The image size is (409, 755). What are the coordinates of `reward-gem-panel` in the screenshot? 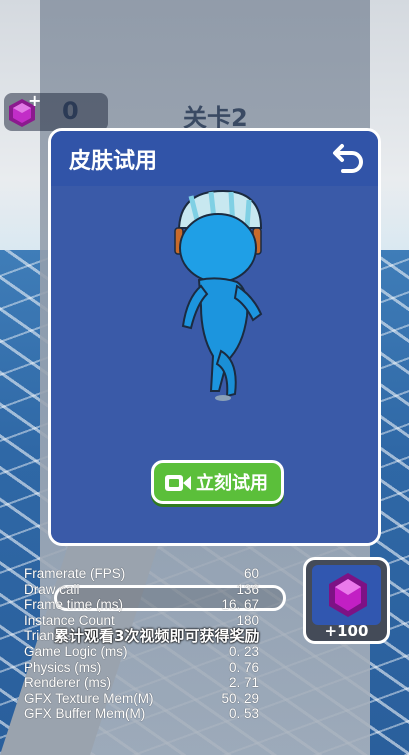 It's located at (346, 595).